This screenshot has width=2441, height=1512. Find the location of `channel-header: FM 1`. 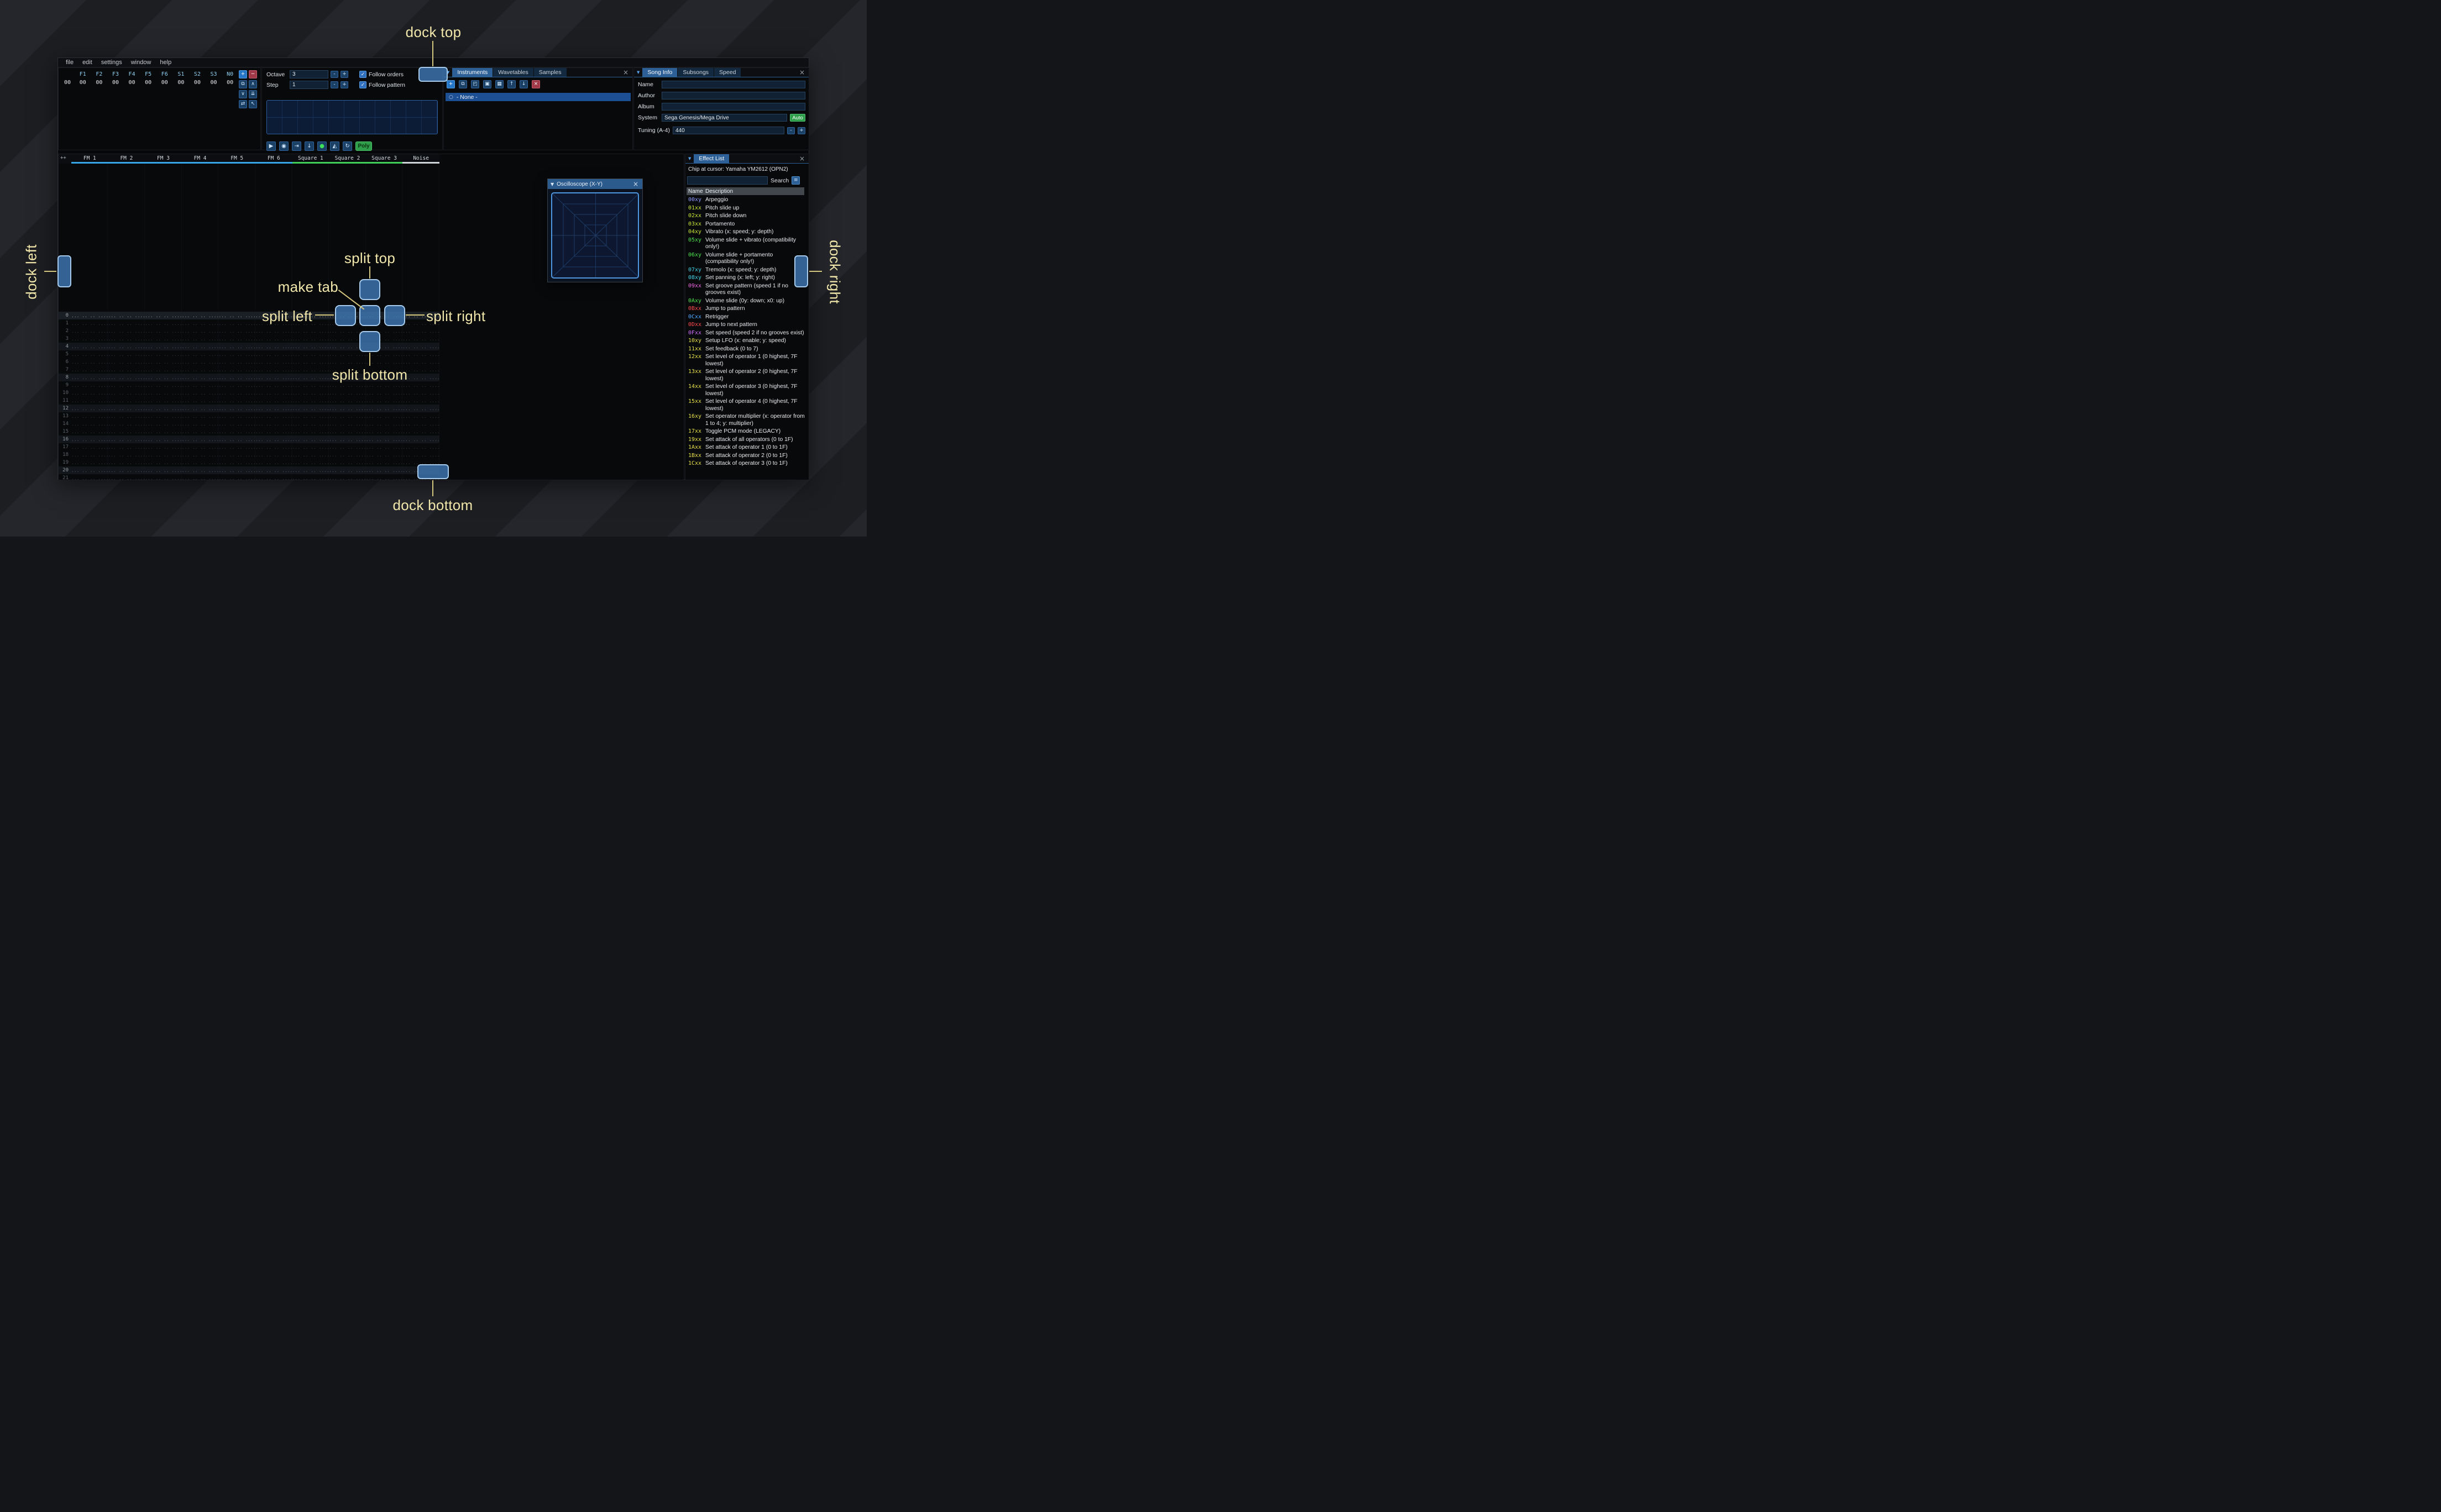

channel-header: FM 1 is located at coordinates (89, 159).